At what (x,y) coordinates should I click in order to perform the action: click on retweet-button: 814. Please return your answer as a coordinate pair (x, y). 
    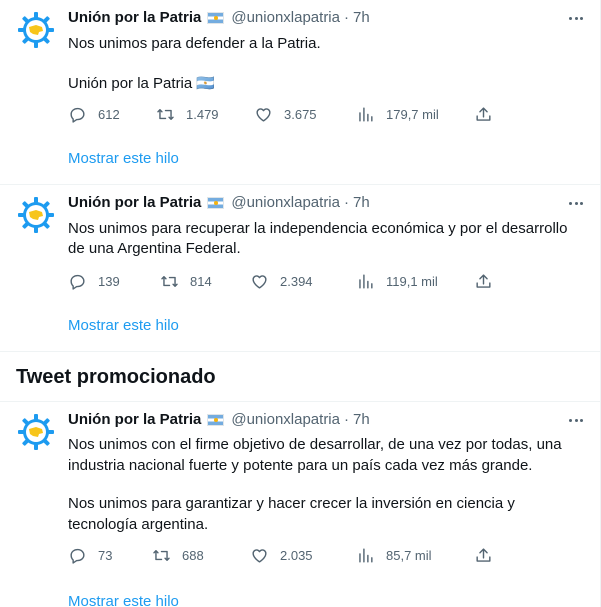
    Looking at the image, I should click on (186, 281).